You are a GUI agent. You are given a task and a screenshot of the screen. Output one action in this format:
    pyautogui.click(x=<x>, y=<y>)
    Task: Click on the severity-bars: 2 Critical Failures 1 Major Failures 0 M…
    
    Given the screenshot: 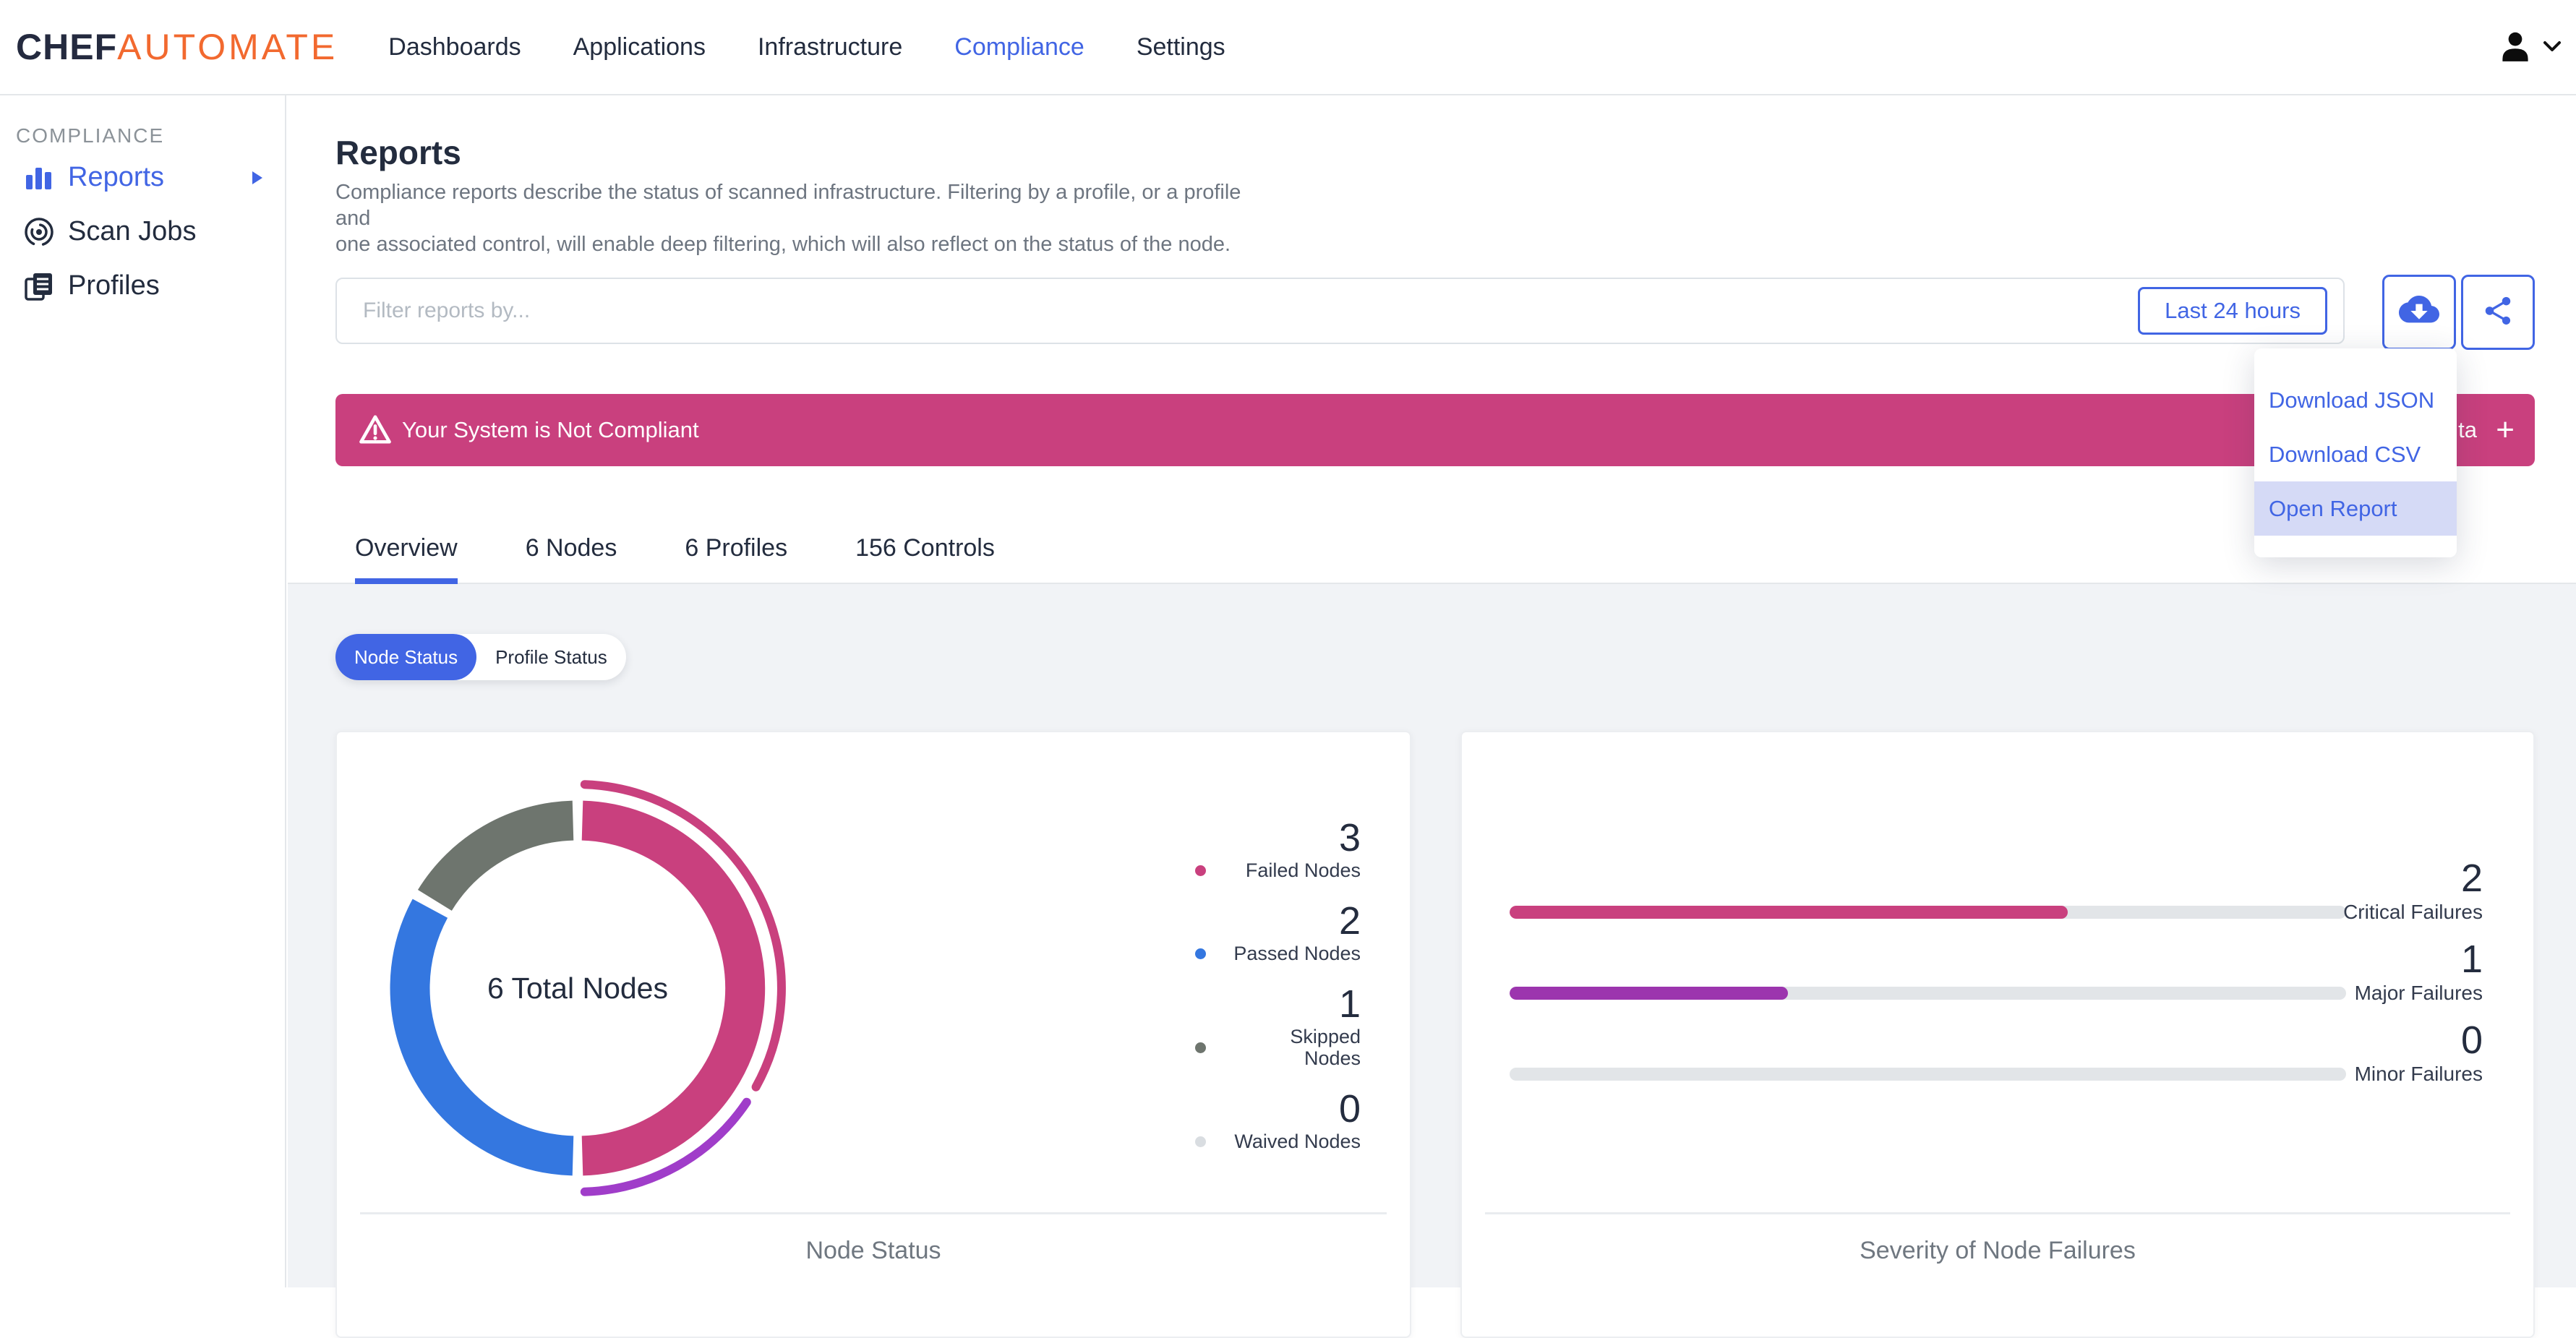 What is the action you would take?
    pyautogui.click(x=2022, y=979)
    